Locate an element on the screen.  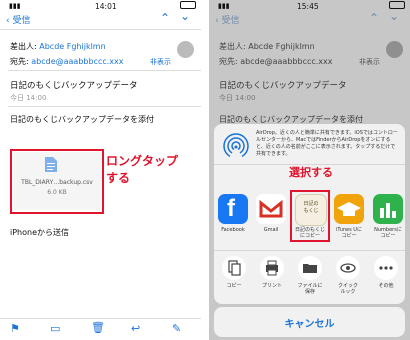
compose-icon: ✎ is located at coordinates (176, 328).